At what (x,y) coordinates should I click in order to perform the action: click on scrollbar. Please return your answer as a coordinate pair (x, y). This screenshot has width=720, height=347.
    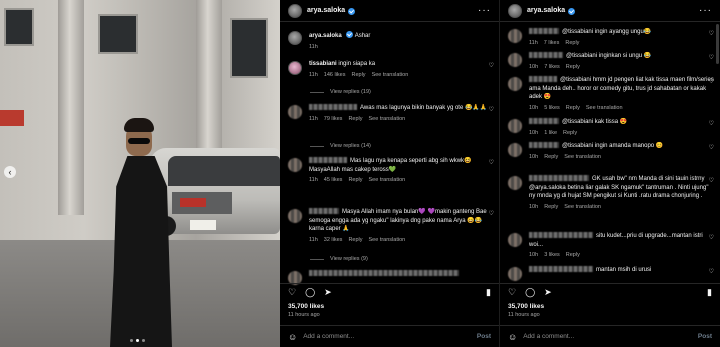
    Looking at the image, I should click on (717, 44).